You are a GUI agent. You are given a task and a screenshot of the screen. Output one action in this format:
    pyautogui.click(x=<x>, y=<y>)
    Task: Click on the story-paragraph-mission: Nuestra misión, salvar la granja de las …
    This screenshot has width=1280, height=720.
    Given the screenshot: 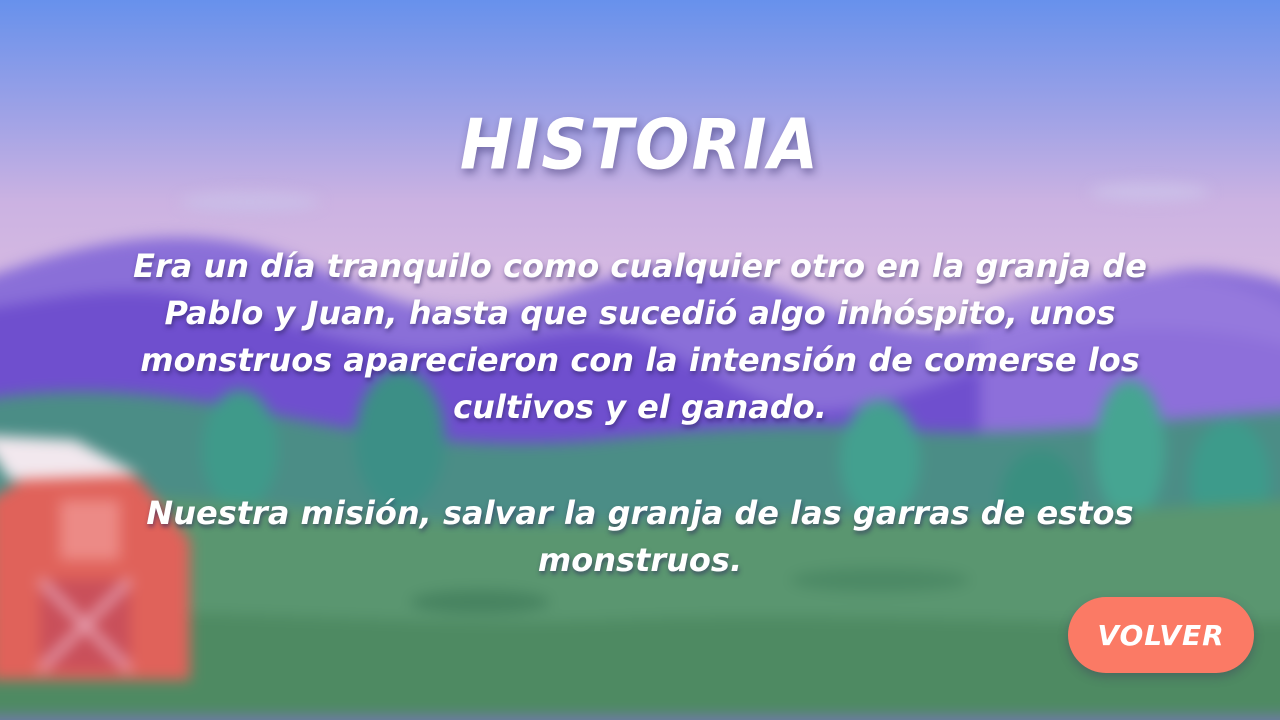 What is the action you would take?
    pyautogui.click(x=640, y=536)
    